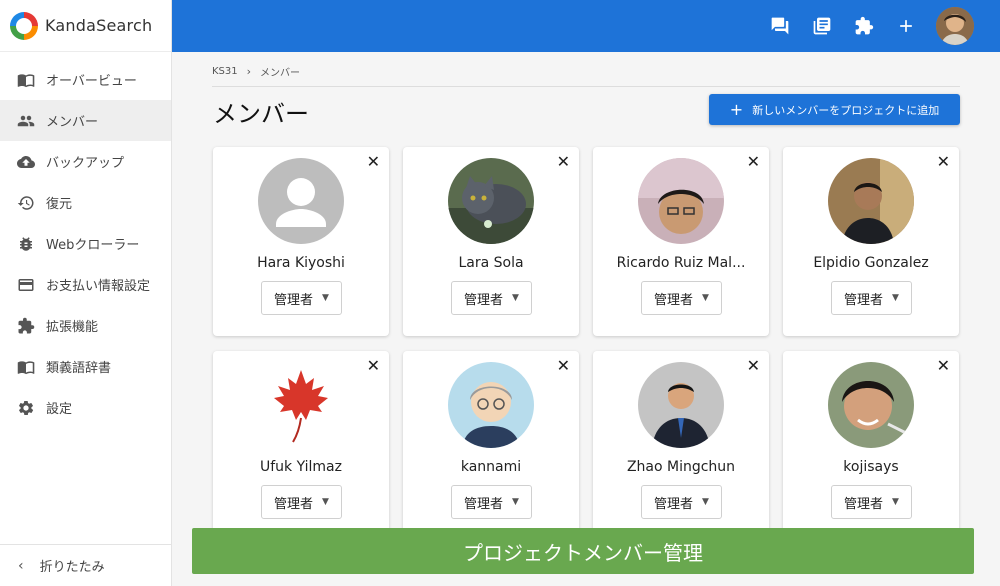 The image size is (1000, 586). I want to click on people-icon, so click(26, 121).